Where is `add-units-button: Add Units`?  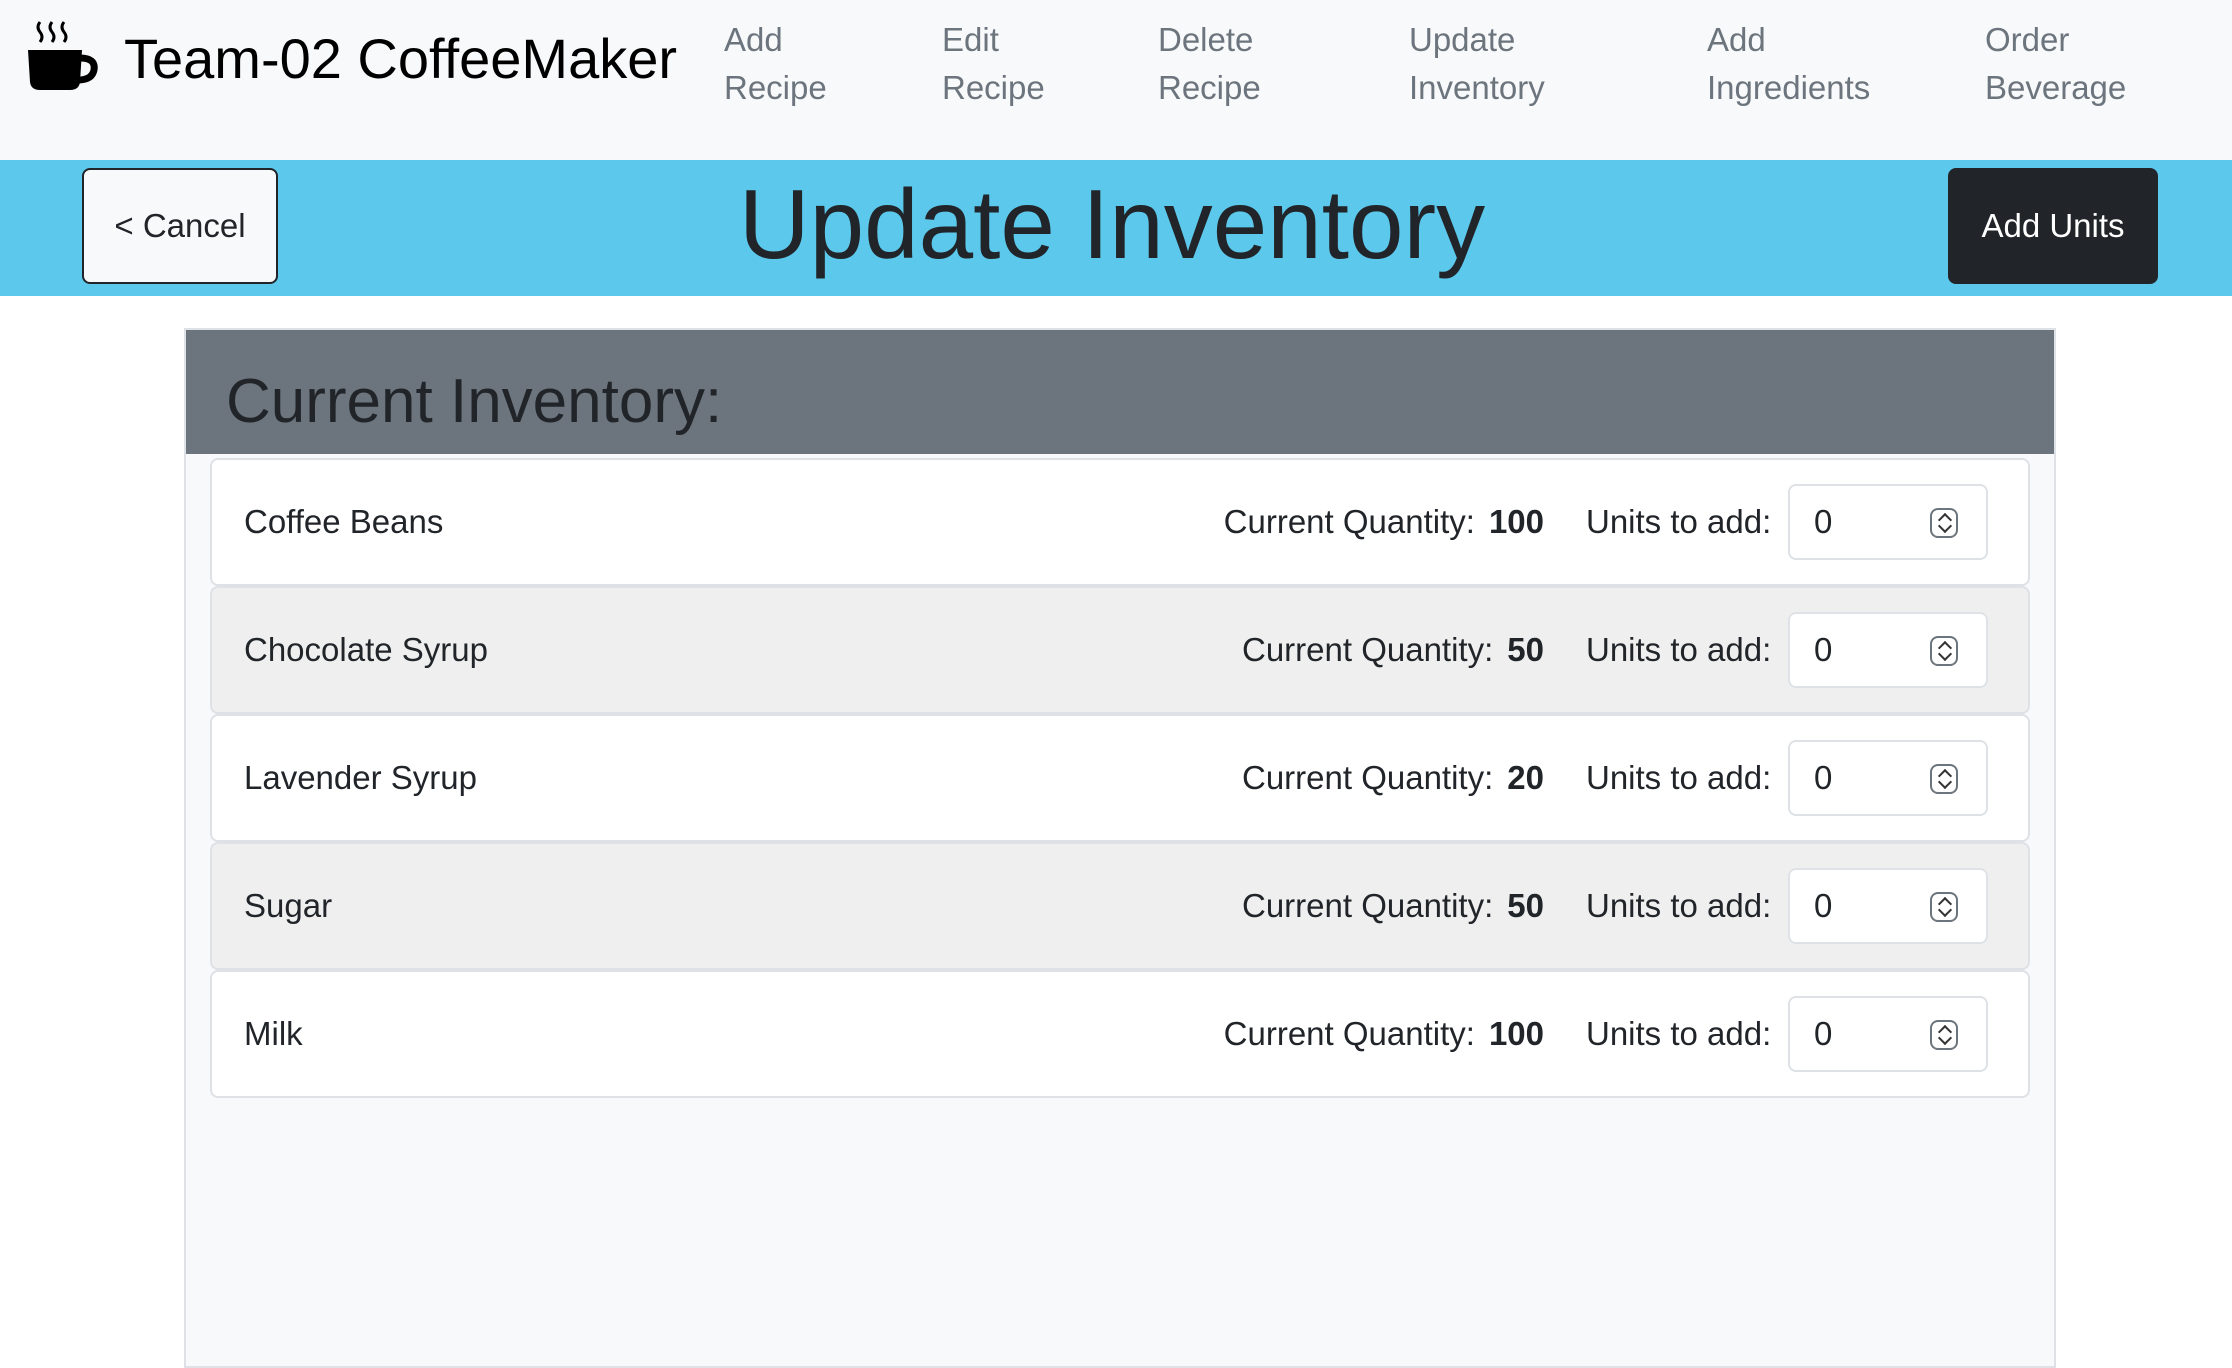
add-units-button: Add Units is located at coordinates (2053, 226).